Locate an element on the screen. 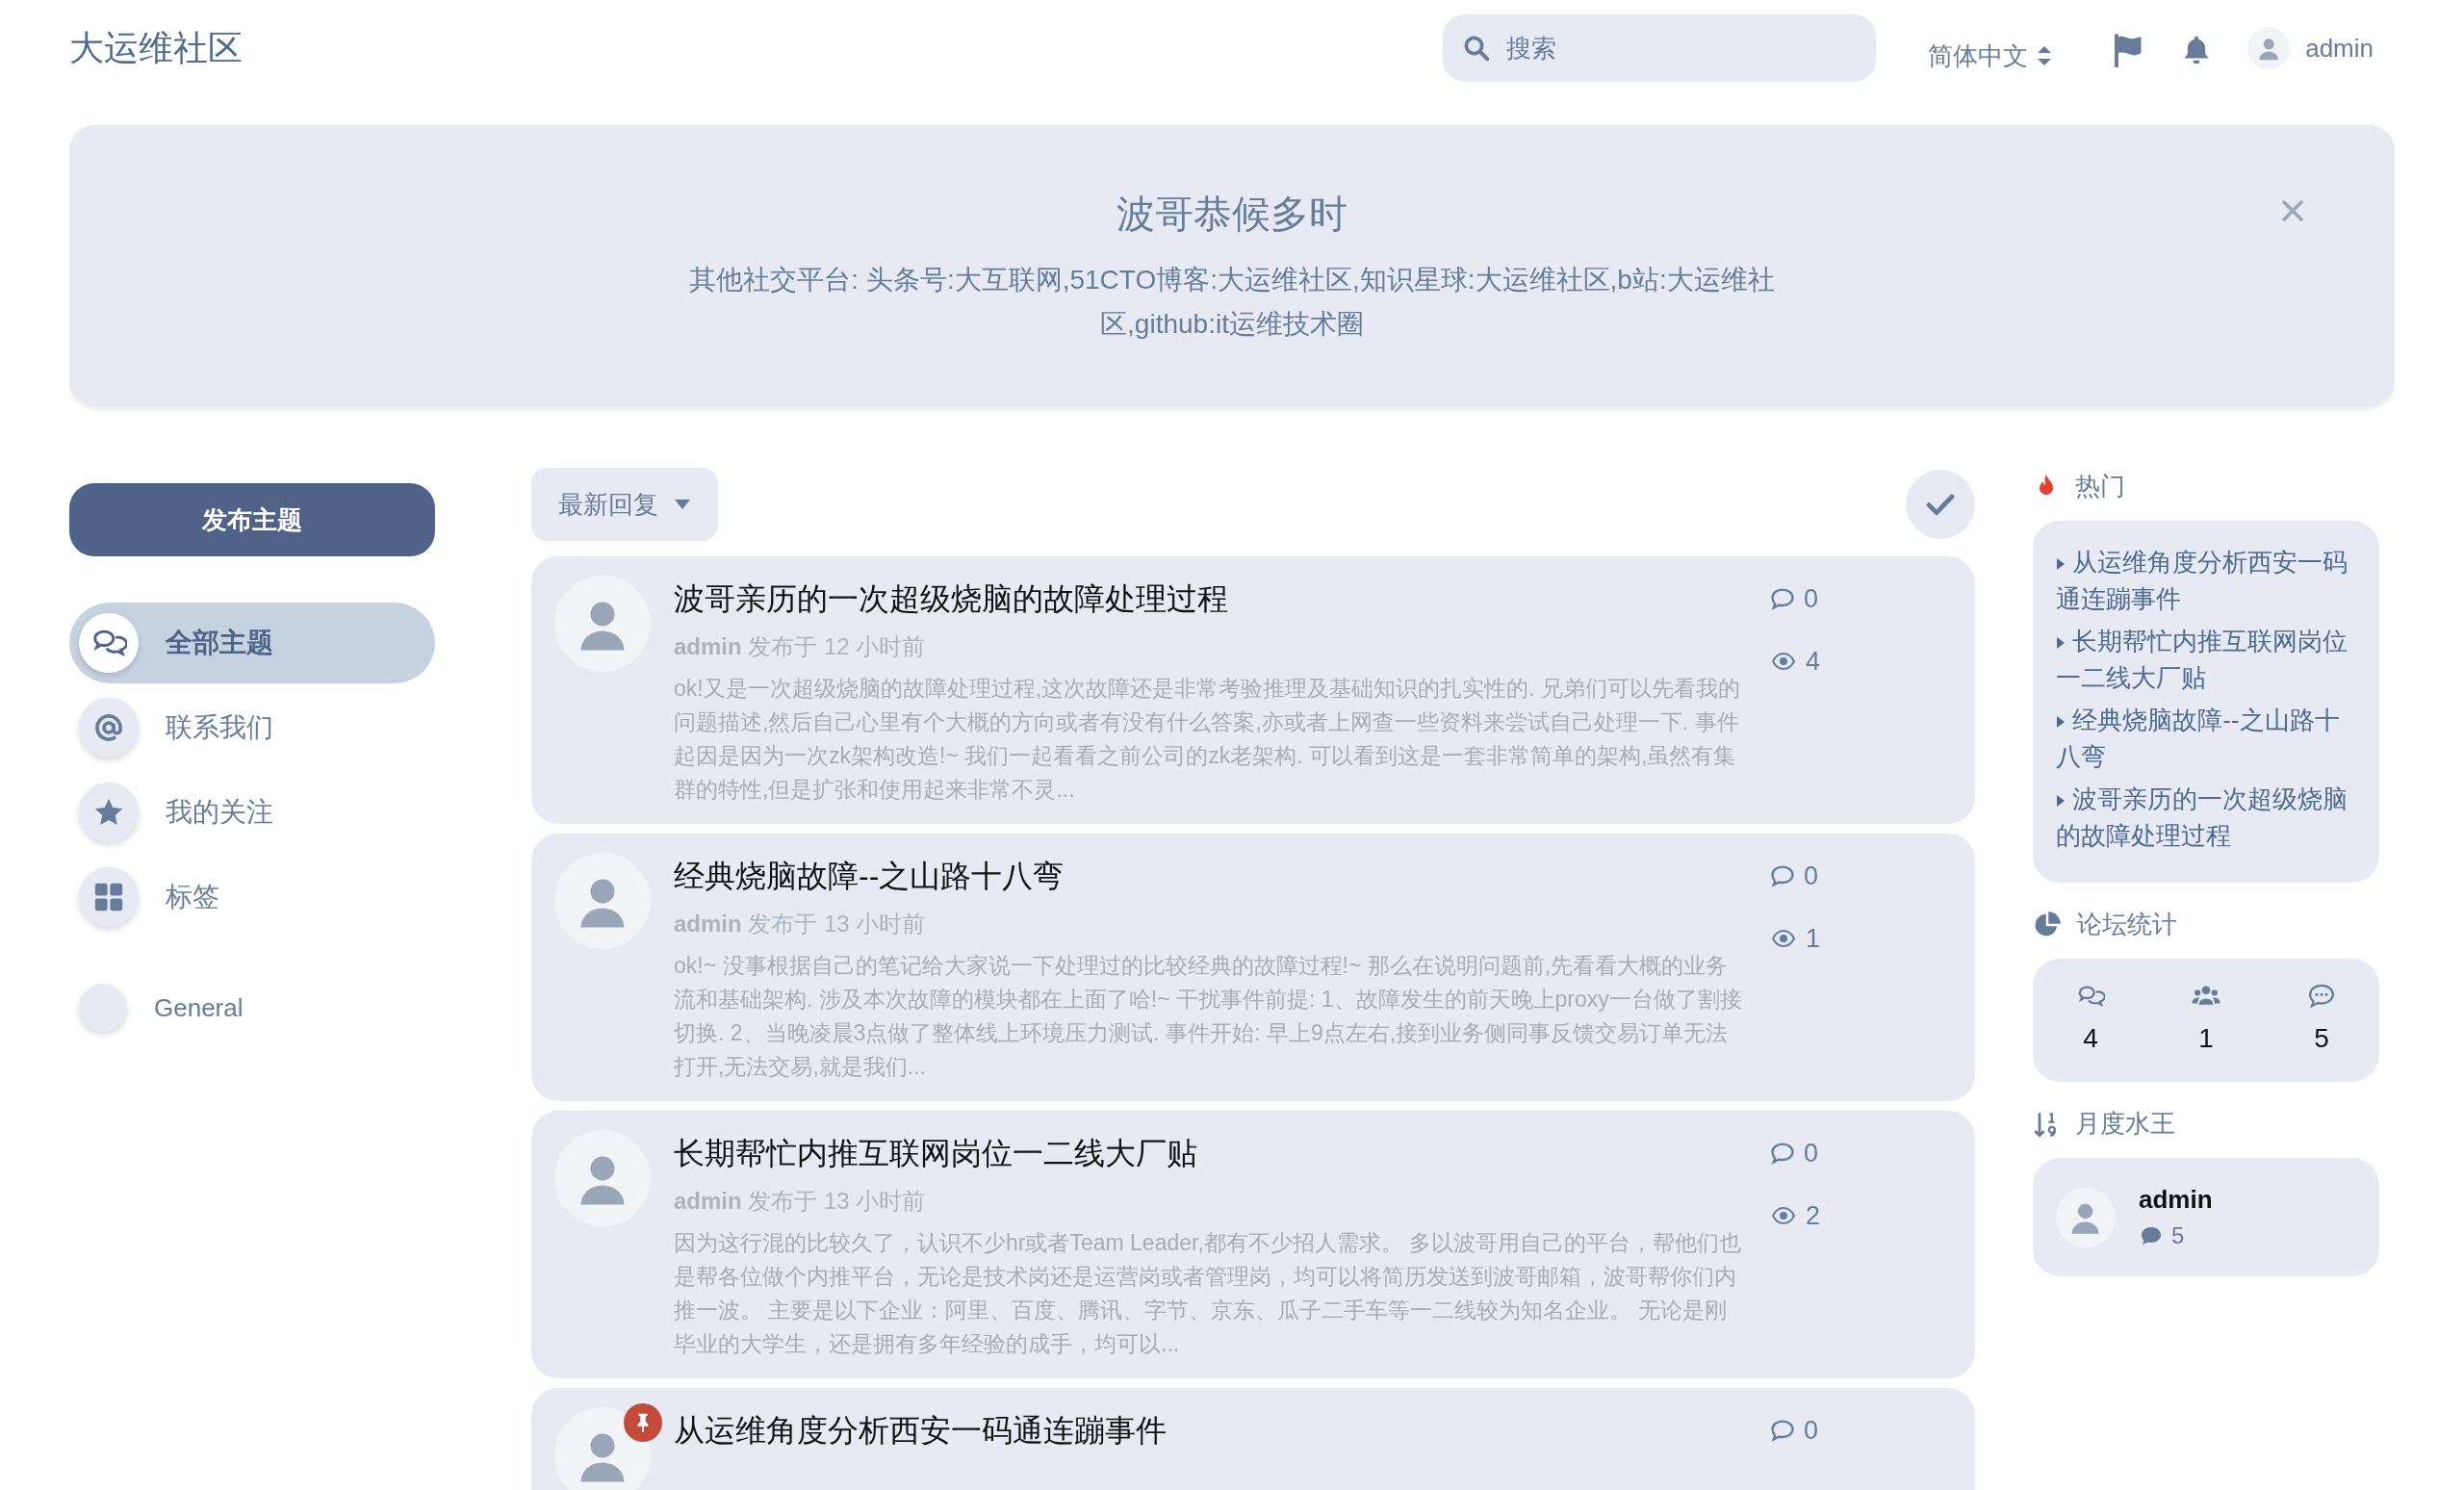 The width and height of the screenshot is (2464, 1490). discussion-title: 经典烧脑故障--之山路十八弯 is located at coordinates (1210, 876).